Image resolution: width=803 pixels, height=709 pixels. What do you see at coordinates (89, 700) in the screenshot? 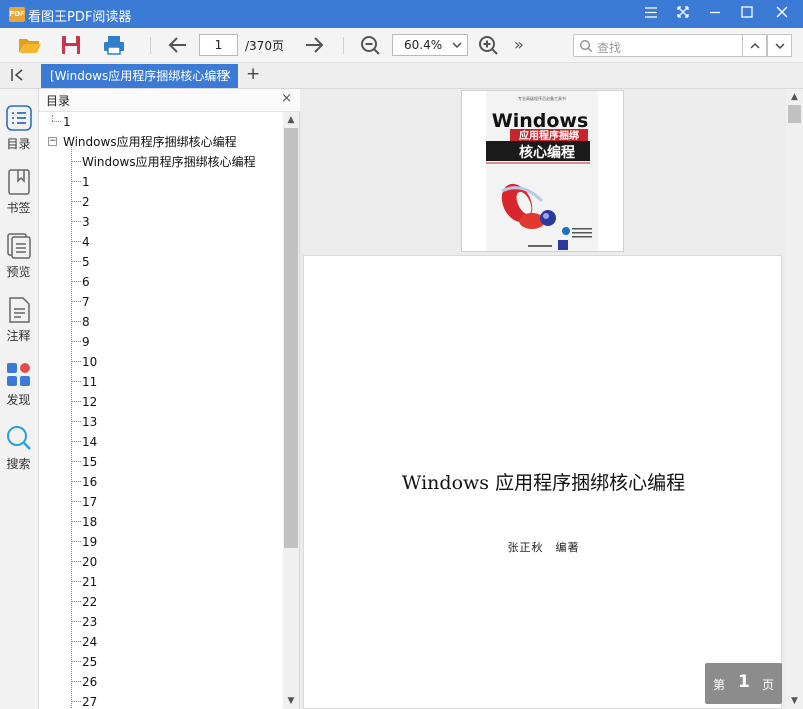
I see `toc-item: 27` at bounding box center [89, 700].